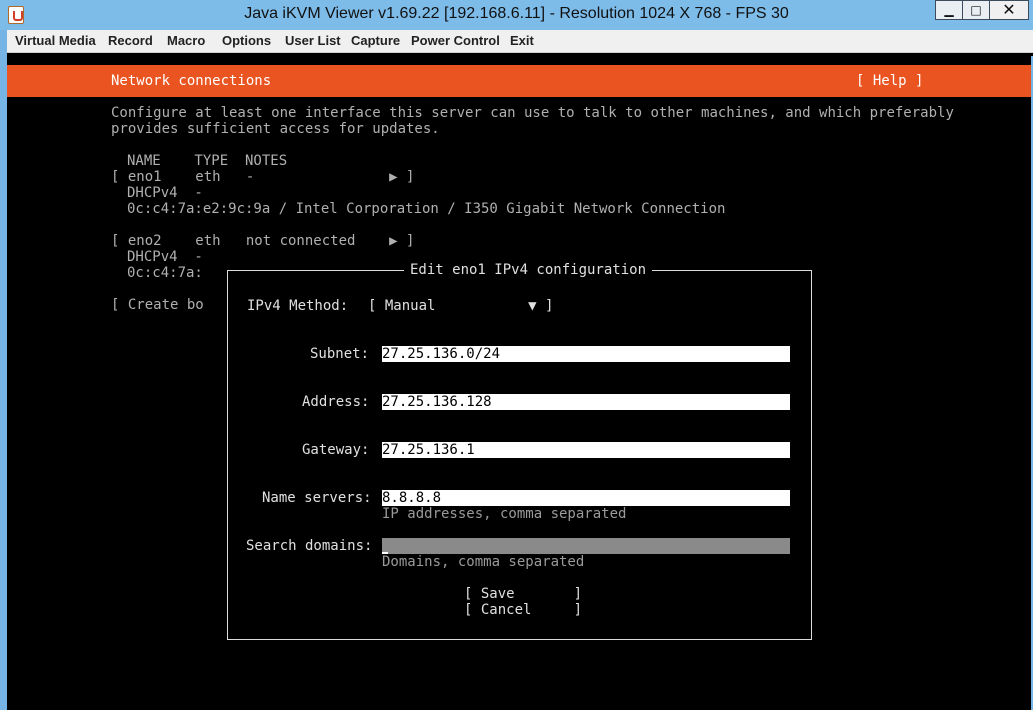  I want to click on address-input: 27.25.136.128, so click(586, 402).